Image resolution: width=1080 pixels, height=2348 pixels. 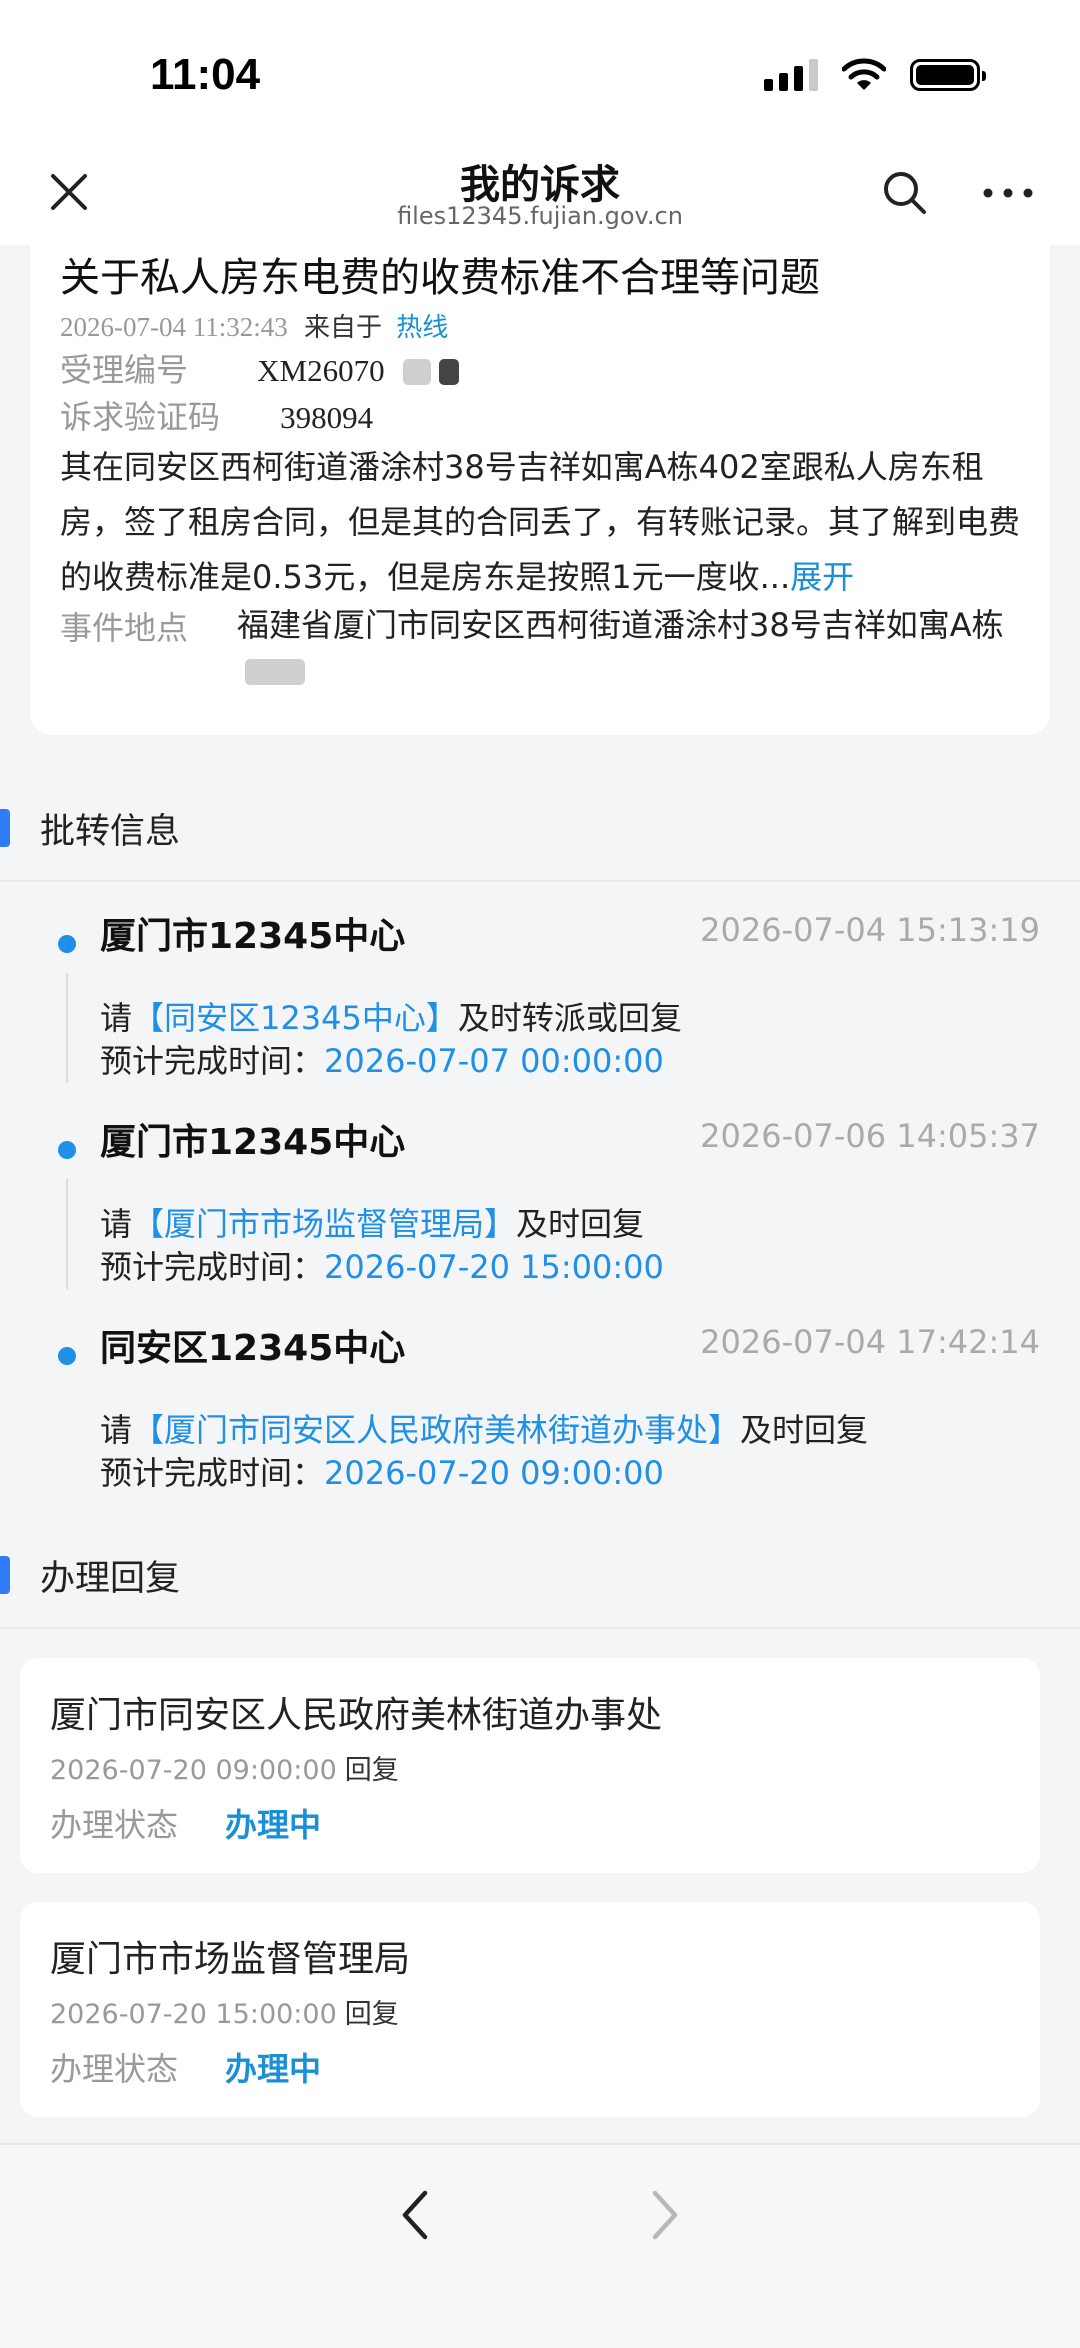 What do you see at coordinates (791, 75) in the screenshot?
I see `signal-icon` at bounding box center [791, 75].